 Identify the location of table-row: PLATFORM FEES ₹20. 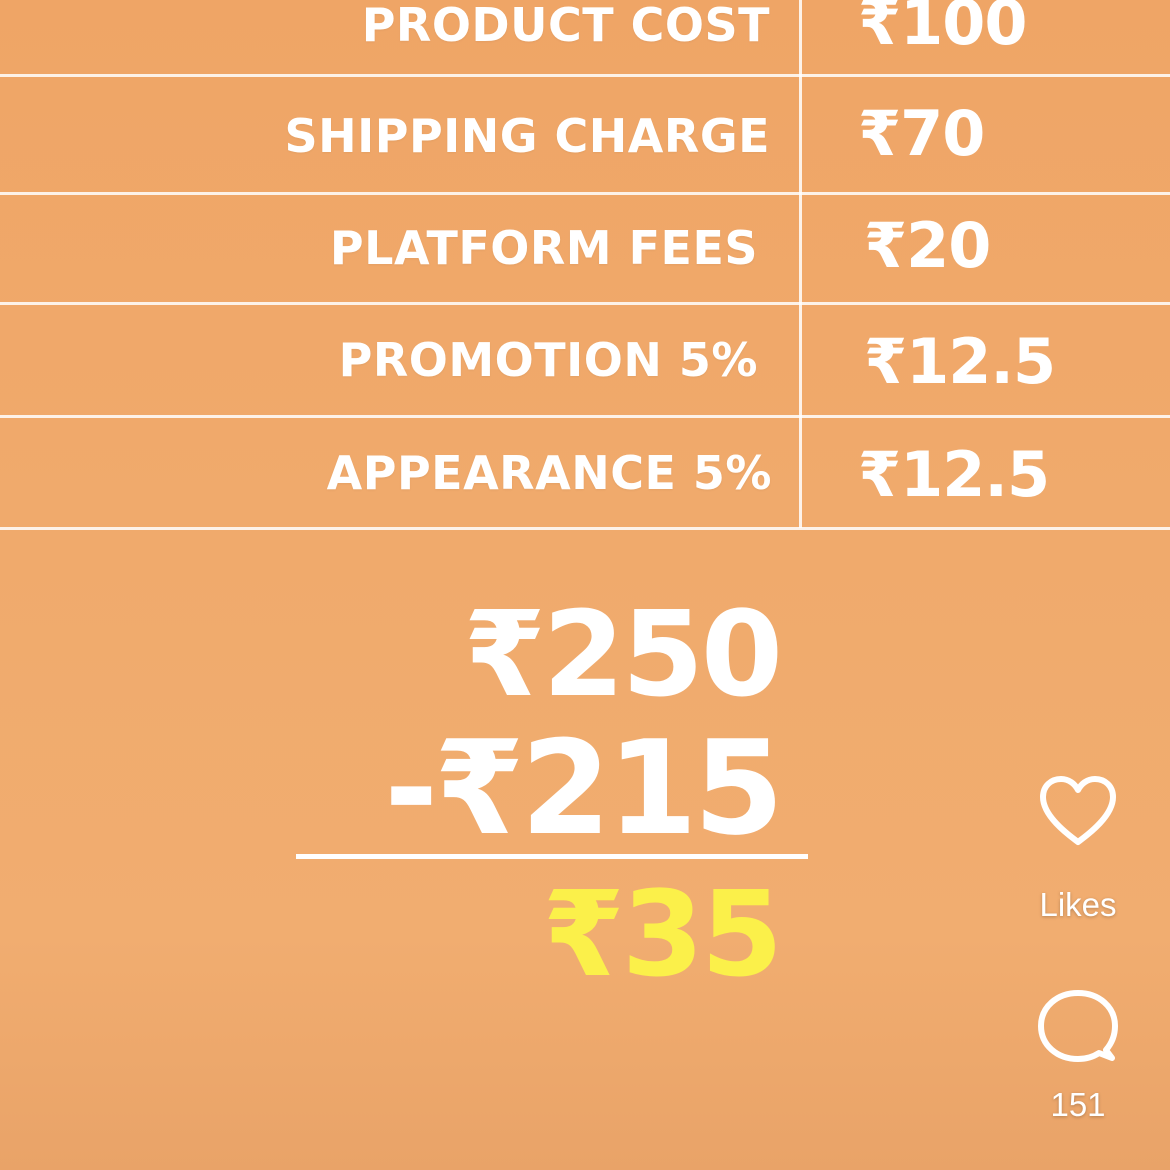
(585, 250).